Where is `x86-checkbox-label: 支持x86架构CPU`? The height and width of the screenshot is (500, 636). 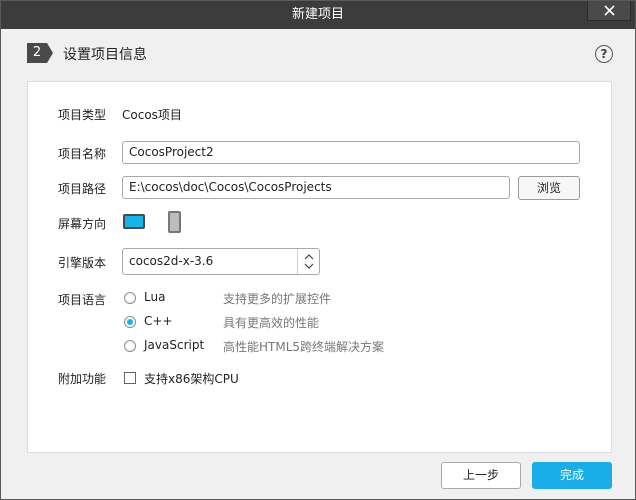
x86-checkbox-label: 支持x86架构CPU is located at coordinates (191, 378).